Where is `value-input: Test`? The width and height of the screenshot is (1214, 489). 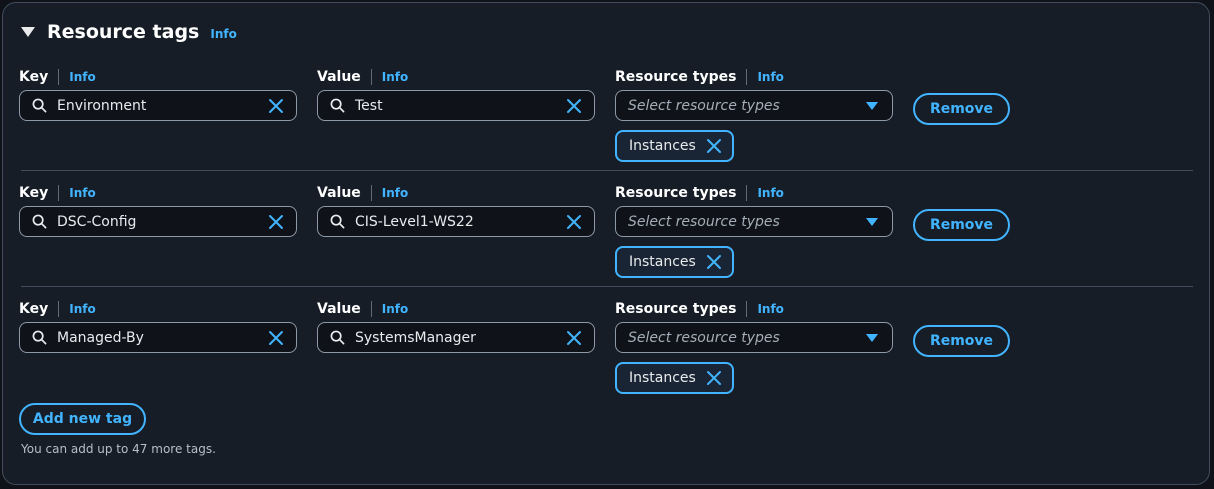 value-input: Test is located at coordinates (456, 105).